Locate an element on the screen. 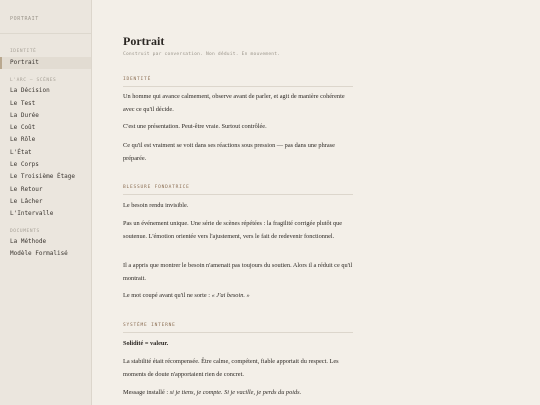 This screenshot has height=405, width=540. bold-statement: Solidité = valeur. is located at coordinates (238, 344).